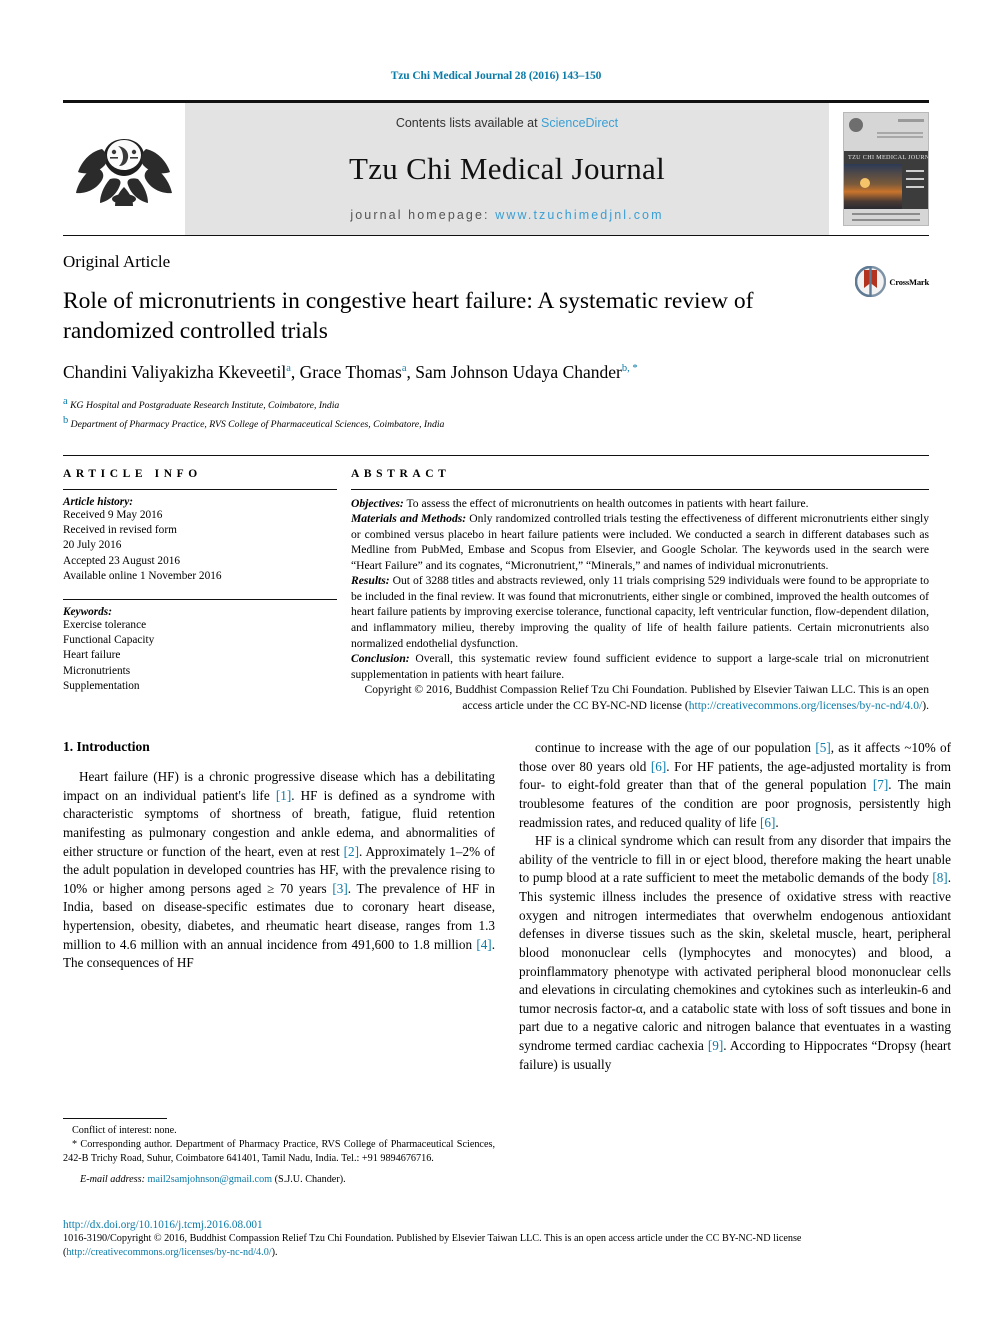 The width and height of the screenshot is (992, 1323). Describe the element at coordinates (404, 369) in the screenshot. I see `author-2-affil-mark: a` at that location.